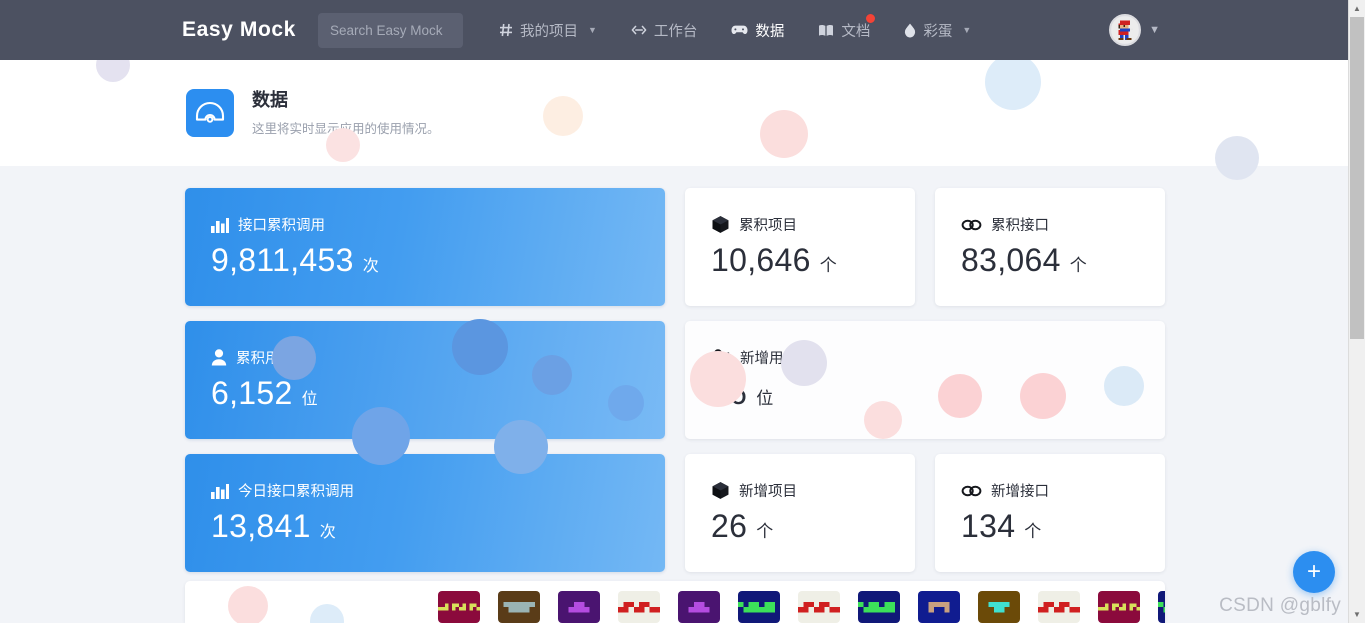 This screenshot has height=623, width=1365. I want to click on page-title: 数据, so click(270, 100).